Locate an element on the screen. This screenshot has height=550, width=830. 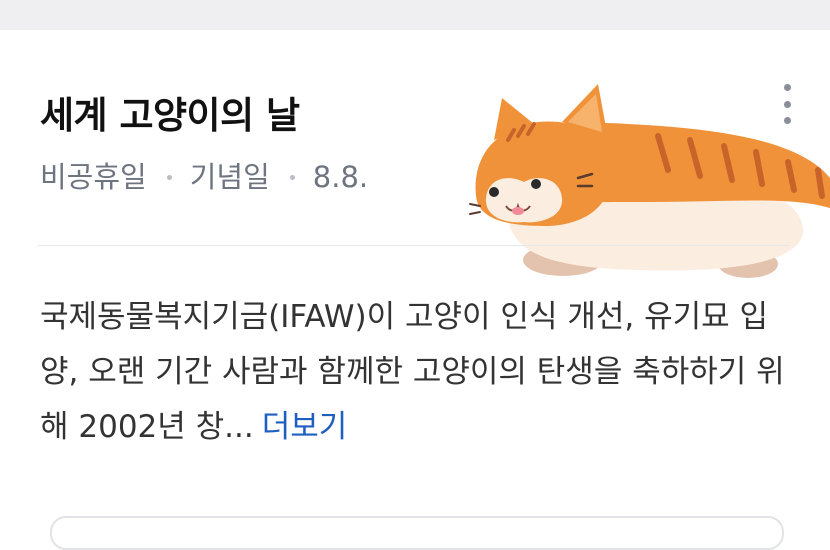
meta-category: 비공휴일 is located at coordinates (93, 177).